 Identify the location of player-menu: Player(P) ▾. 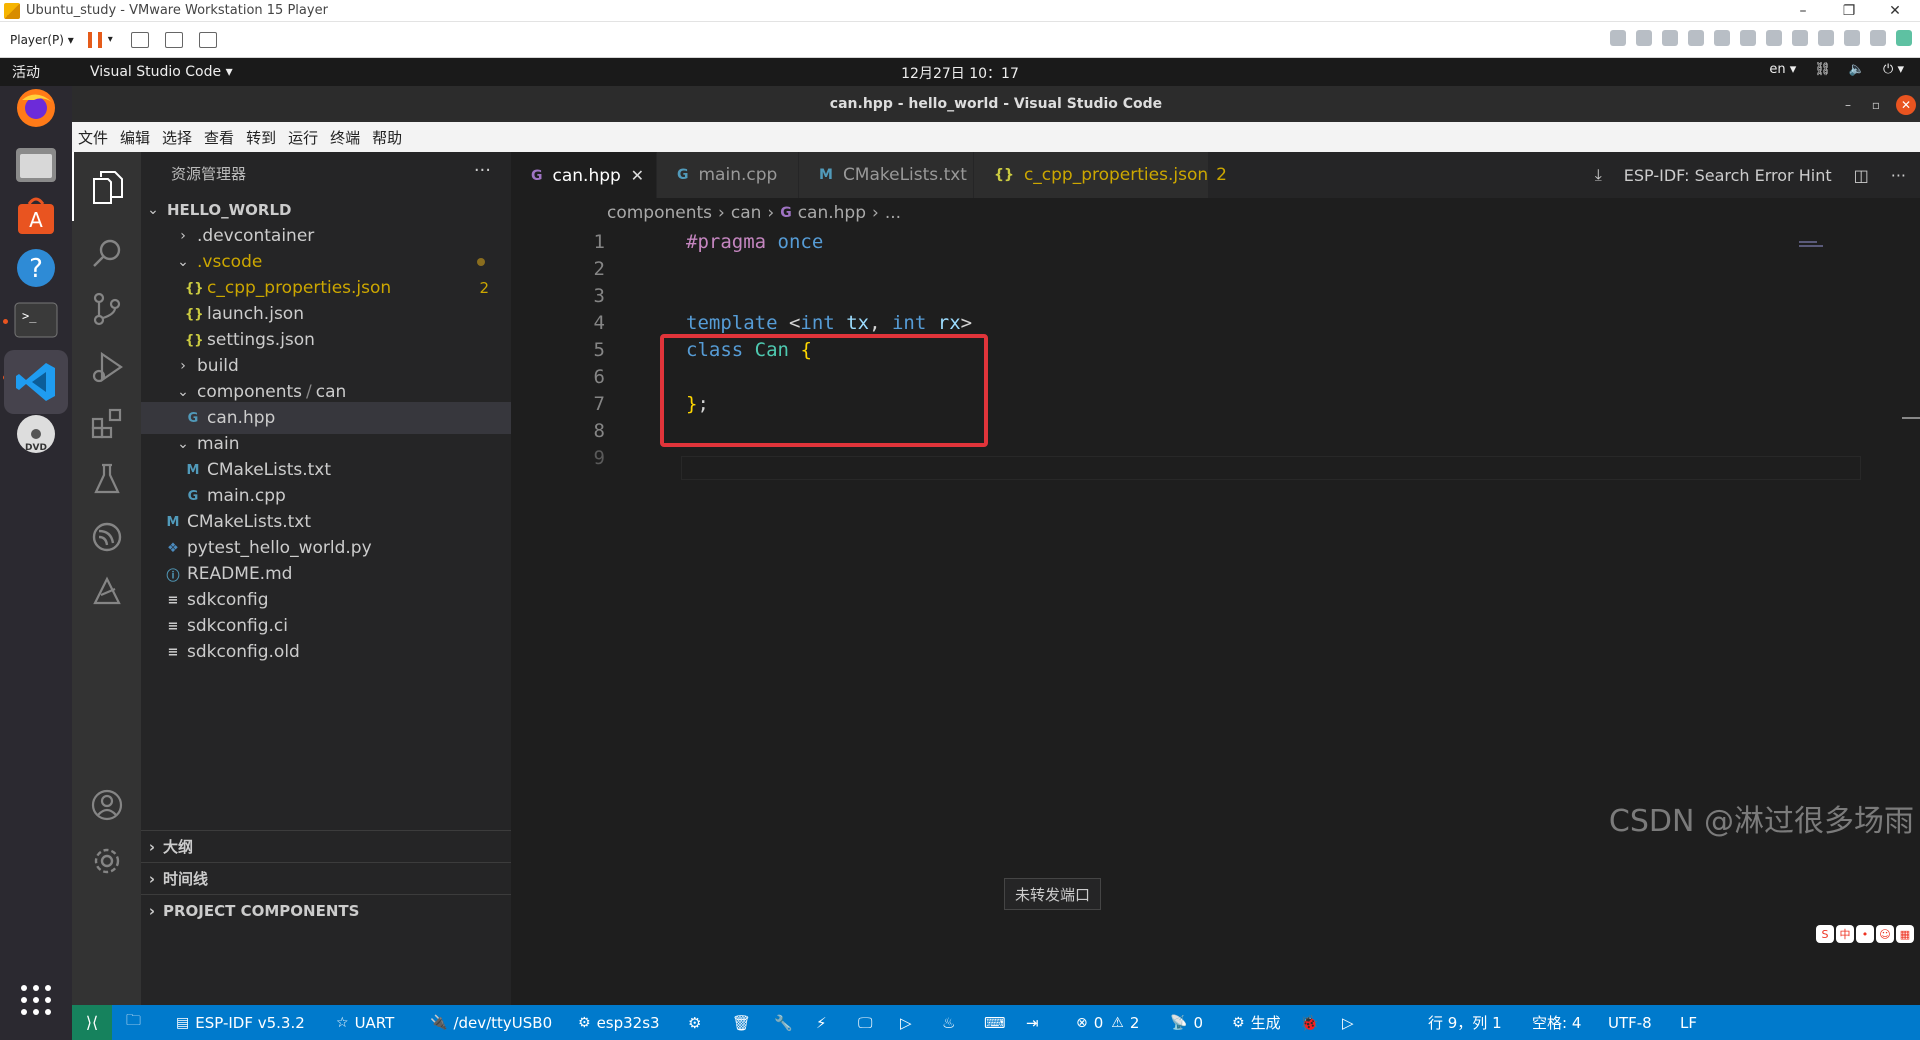
(42, 40).